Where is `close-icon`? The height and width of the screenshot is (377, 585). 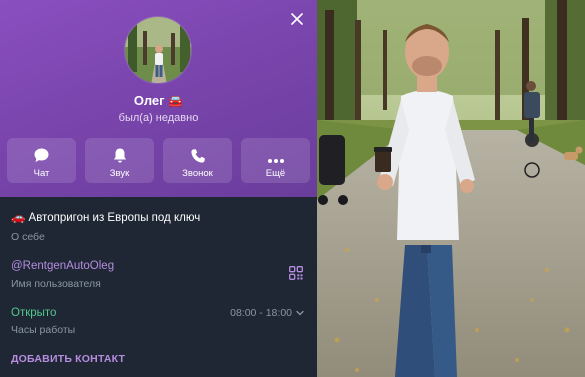 close-icon is located at coordinates (297, 19).